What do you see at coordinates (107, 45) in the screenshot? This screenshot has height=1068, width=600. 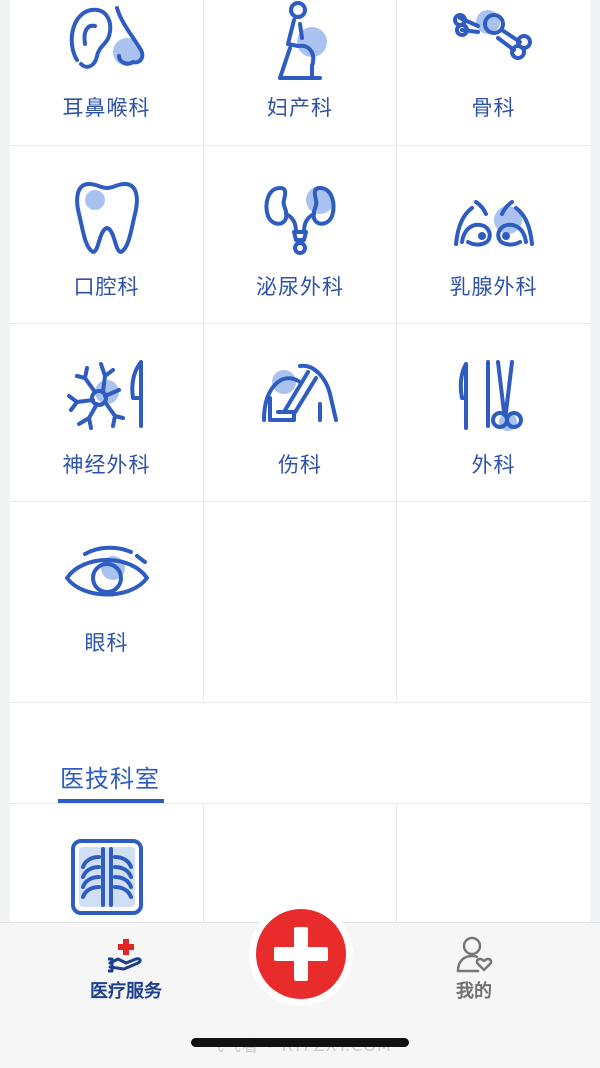 I see `ear-nose-icon` at bounding box center [107, 45].